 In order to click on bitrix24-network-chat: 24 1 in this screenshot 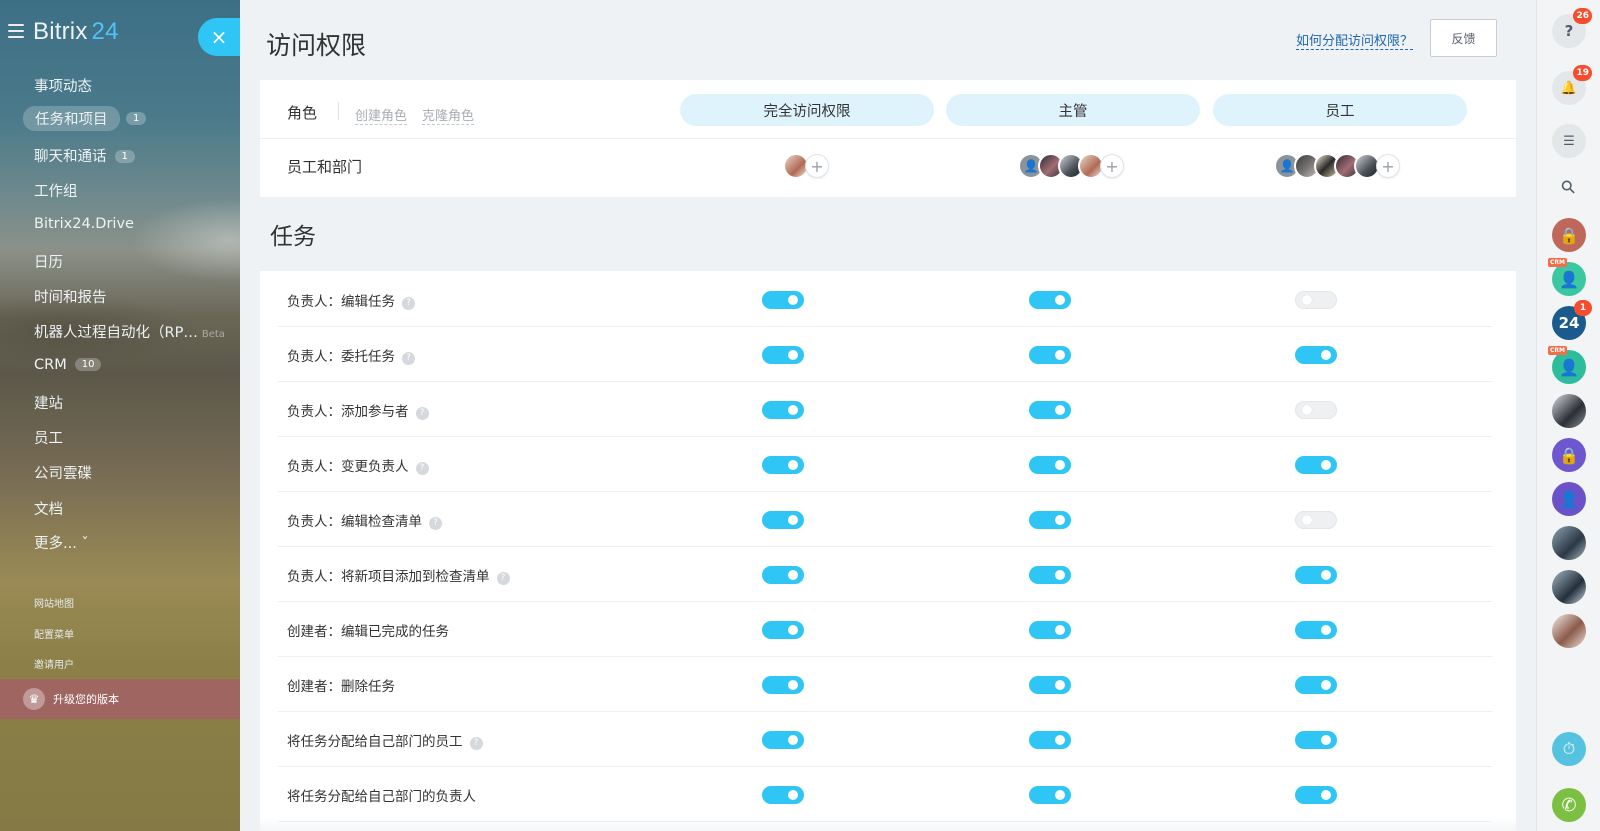, I will do `click(1572, 320)`.